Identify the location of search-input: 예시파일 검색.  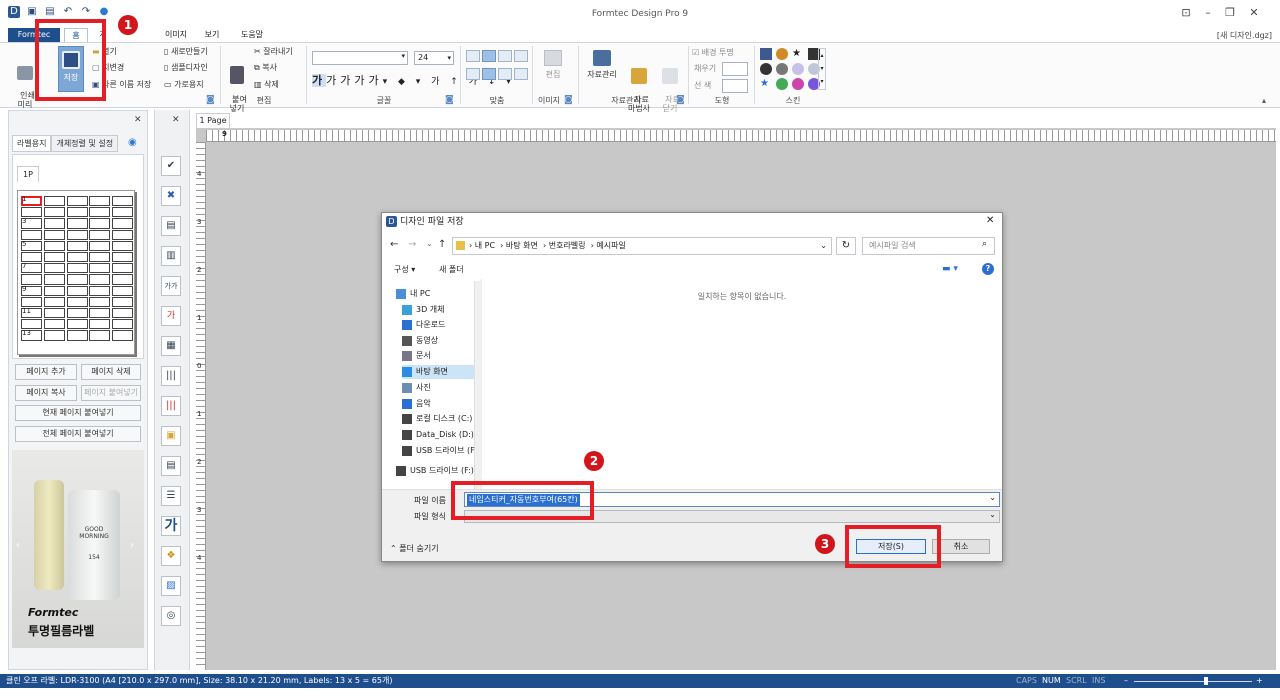
(928, 246).